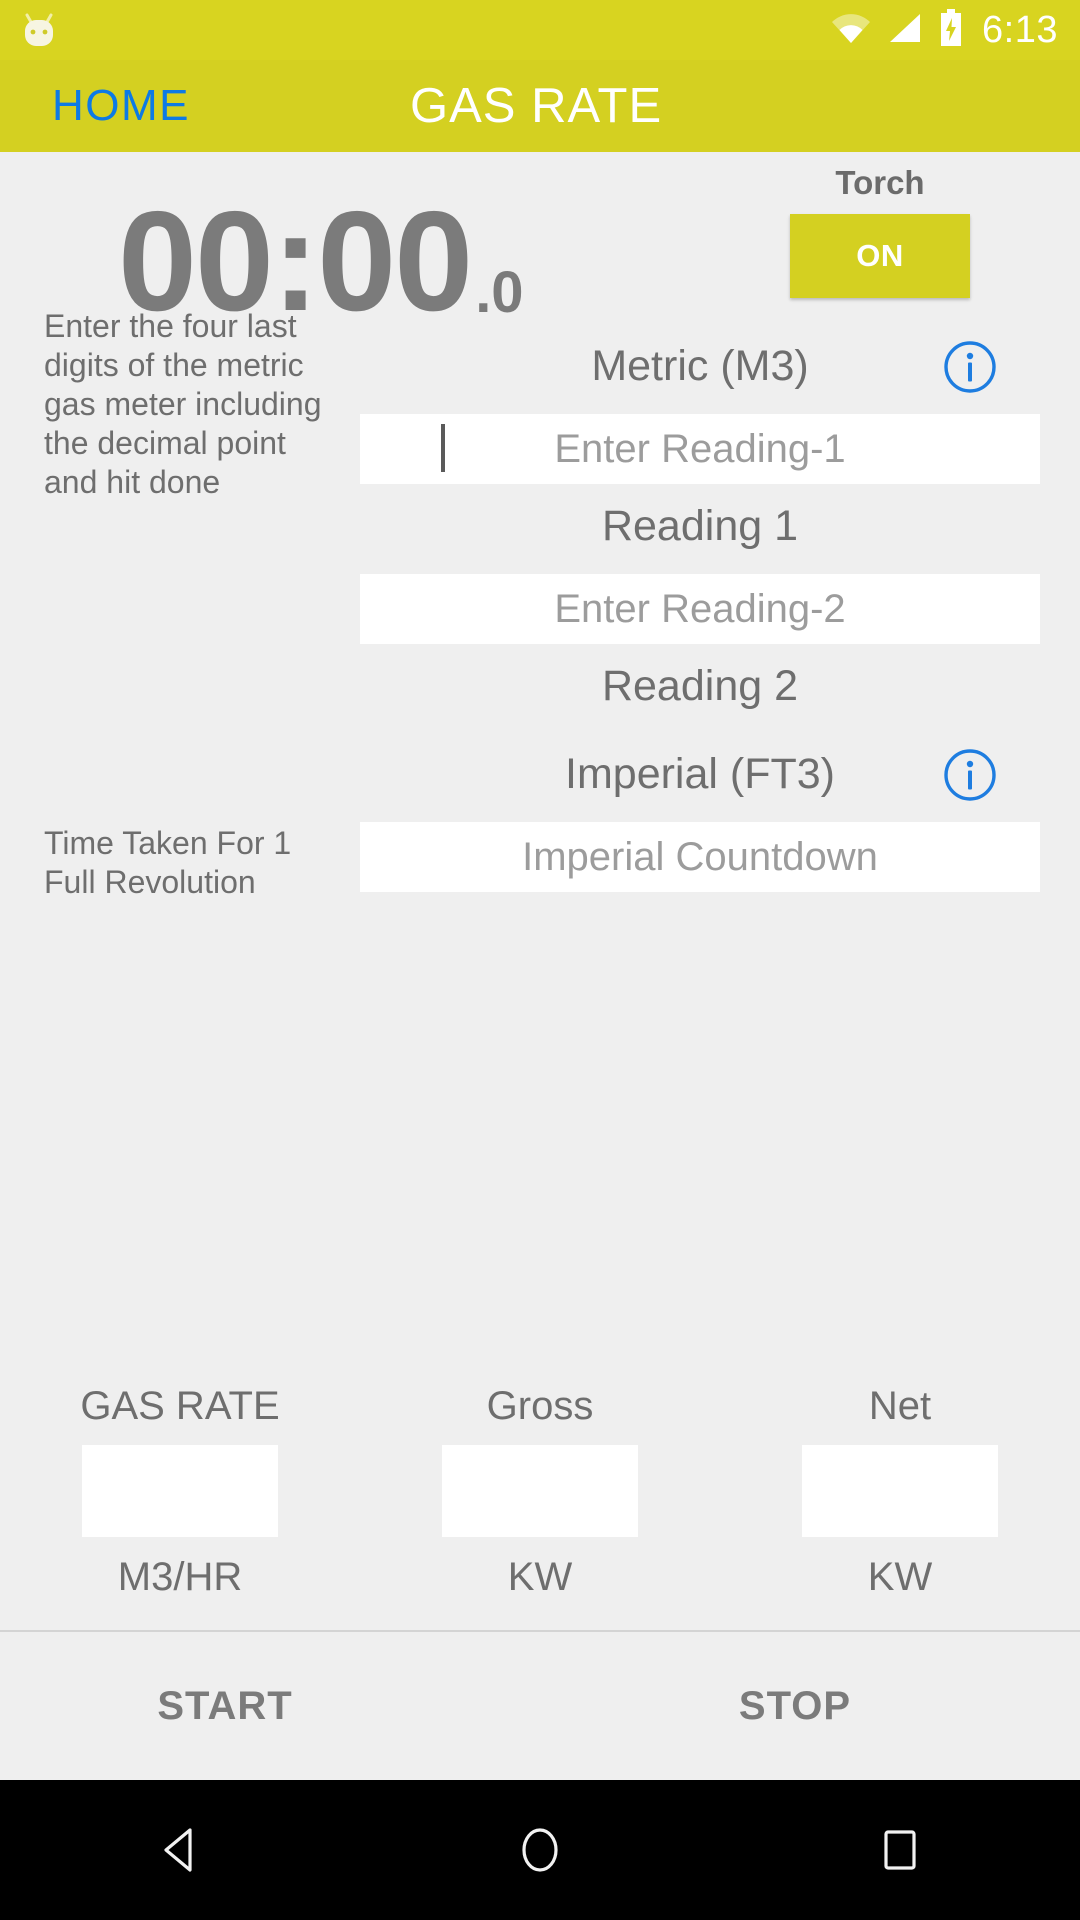 This screenshot has height=1920, width=1080. Describe the element at coordinates (900, 1850) in the screenshot. I see `recents-square-icon` at that location.